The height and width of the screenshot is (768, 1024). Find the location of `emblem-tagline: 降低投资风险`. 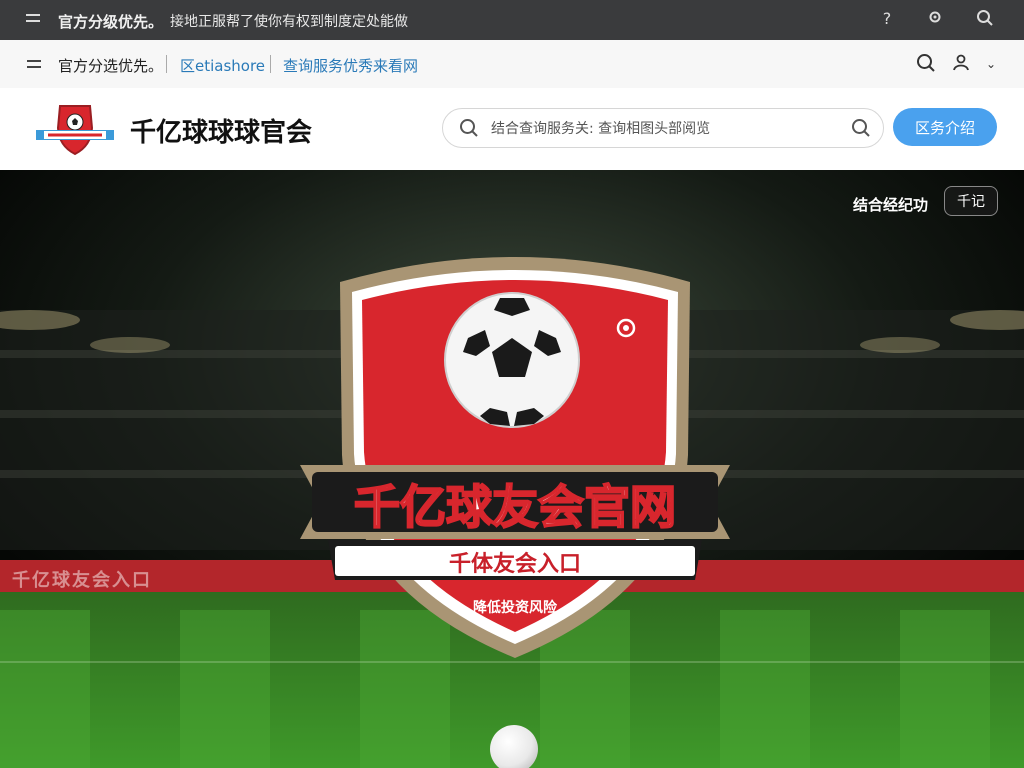

emblem-tagline: 降低投资风险 is located at coordinates (515, 607).